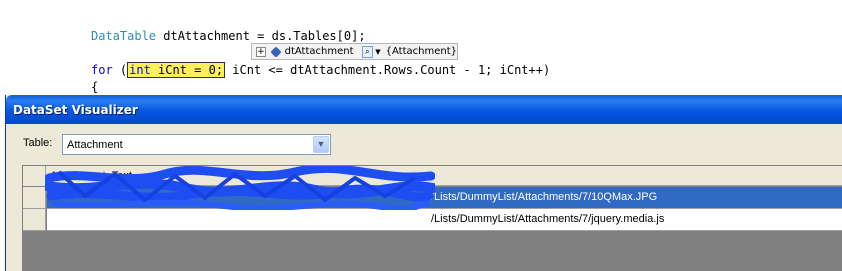 This screenshot has height=271, width=842. What do you see at coordinates (261, 51) in the screenshot?
I see `expand-icon: +` at bounding box center [261, 51].